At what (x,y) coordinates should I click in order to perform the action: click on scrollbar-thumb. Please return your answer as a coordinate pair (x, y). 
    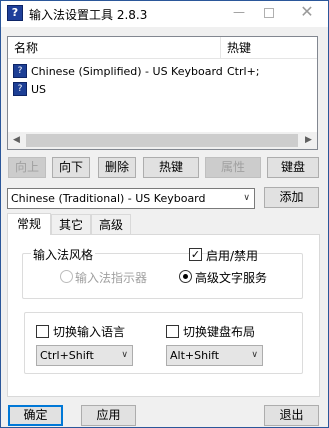
    Looking at the image, I should click on (162, 140).